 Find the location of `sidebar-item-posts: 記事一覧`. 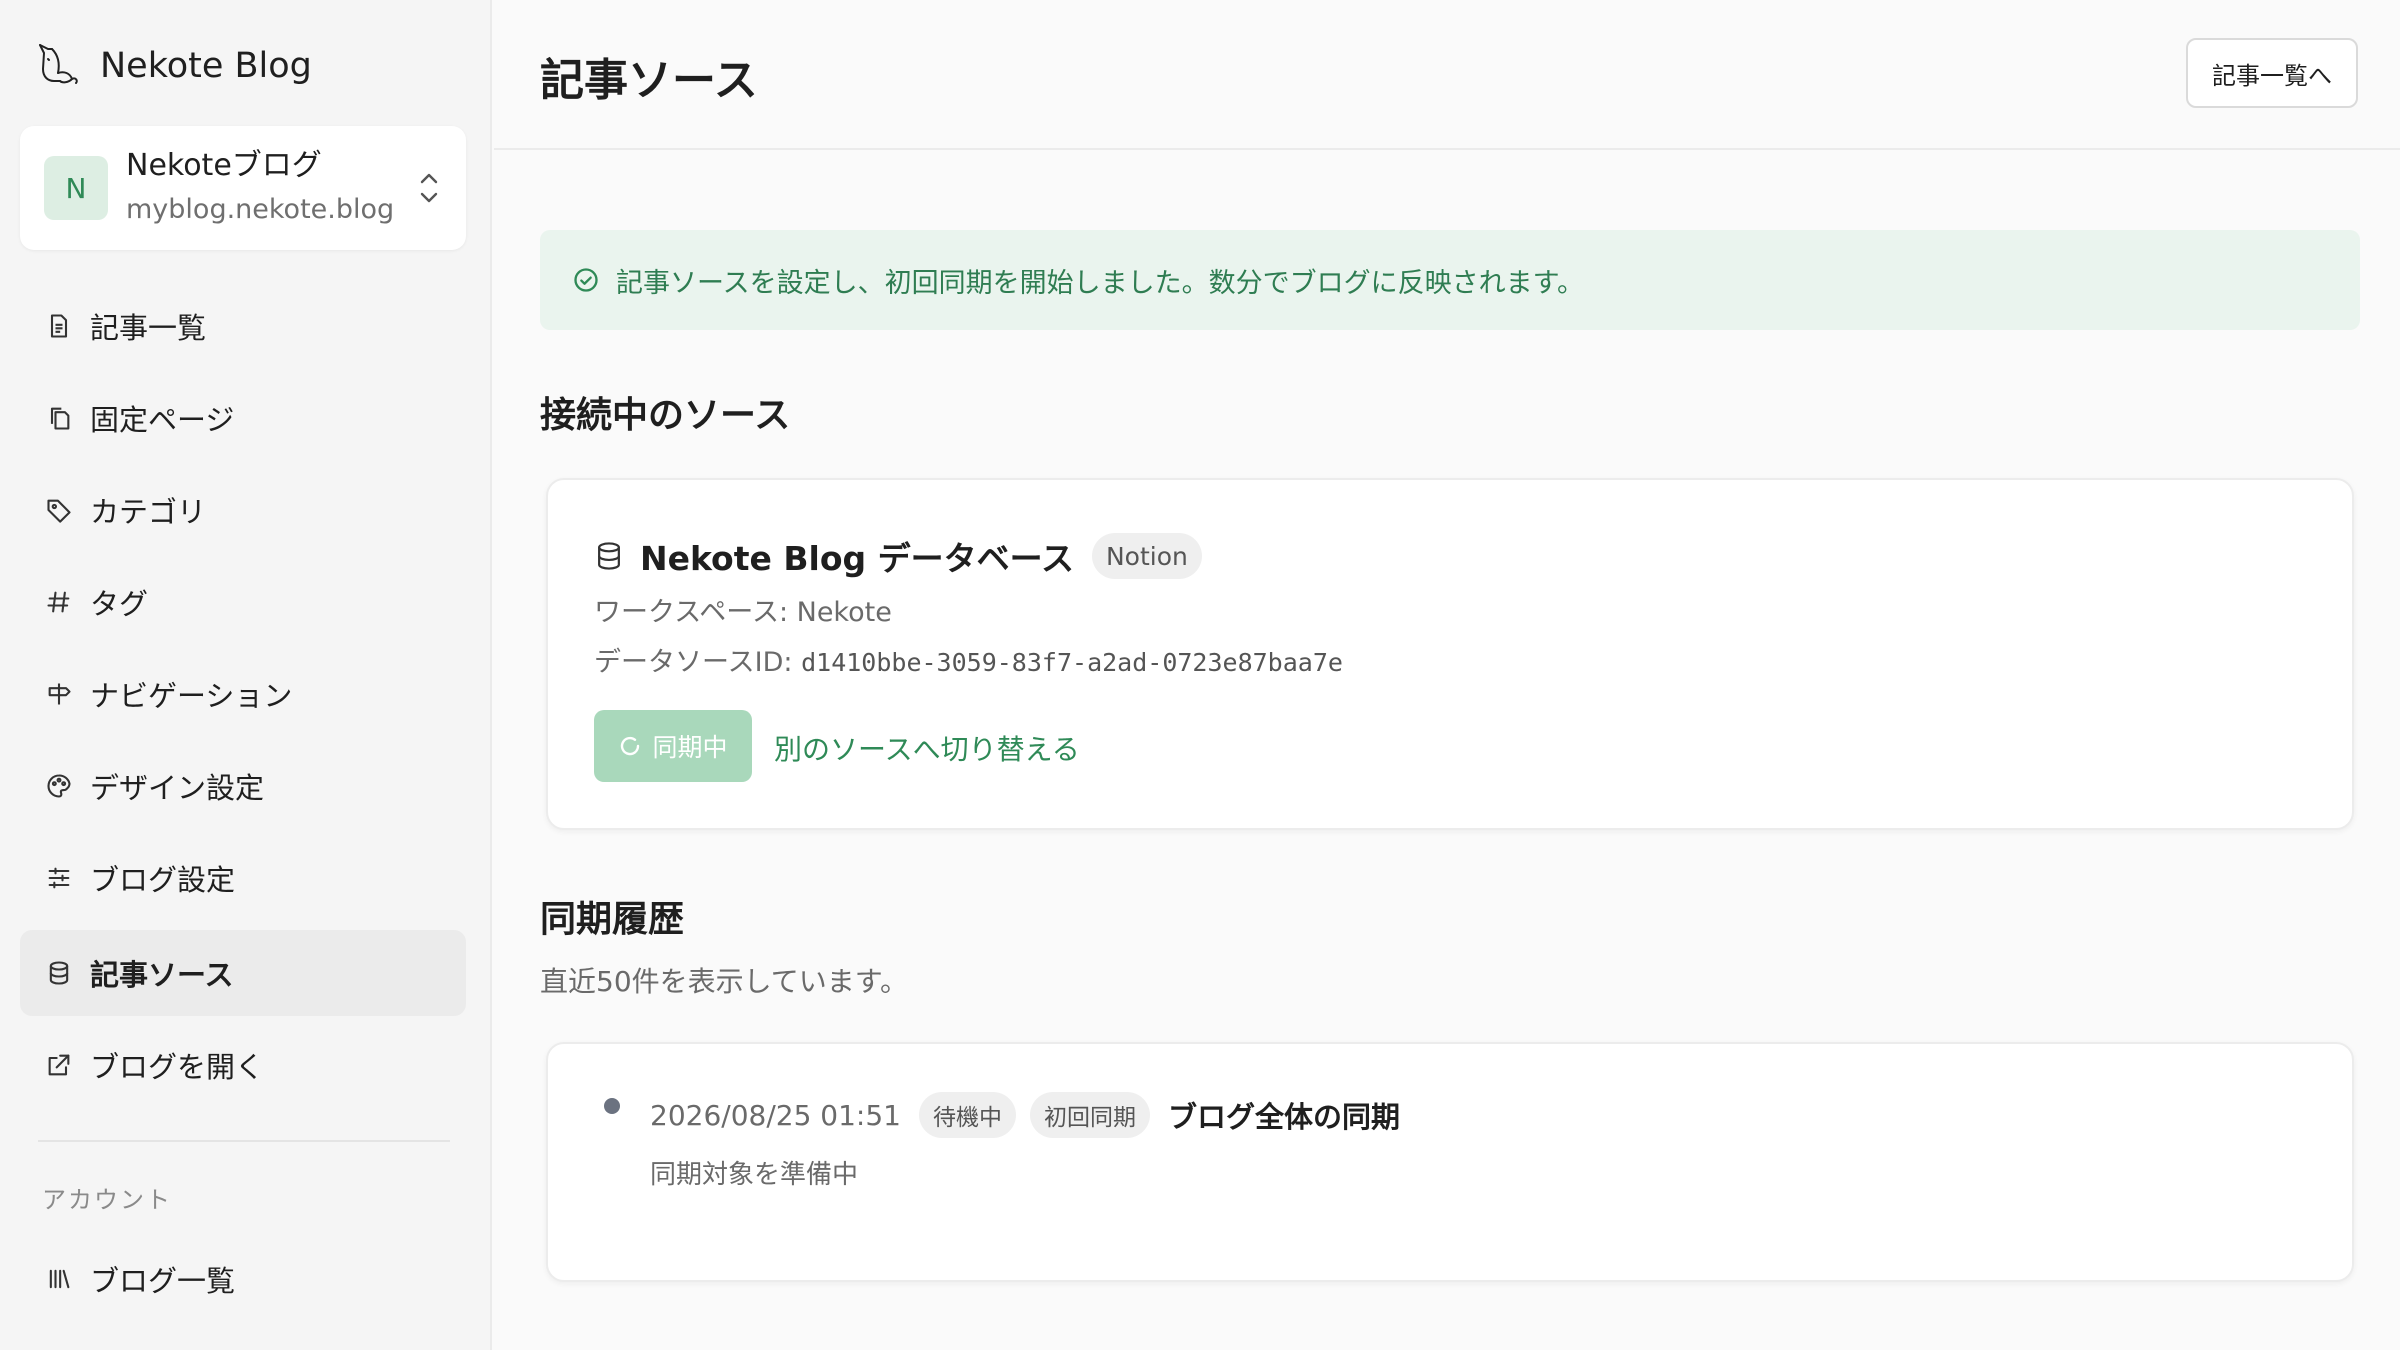

sidebar-item-posts: 記事一覧 is located at coordinates (243, 326).